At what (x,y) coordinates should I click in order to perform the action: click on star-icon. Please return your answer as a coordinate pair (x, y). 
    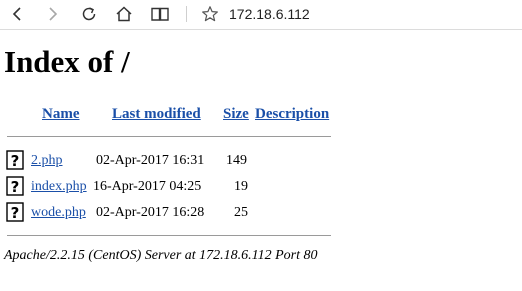
    Looking at the image, I should click on (210, 14).